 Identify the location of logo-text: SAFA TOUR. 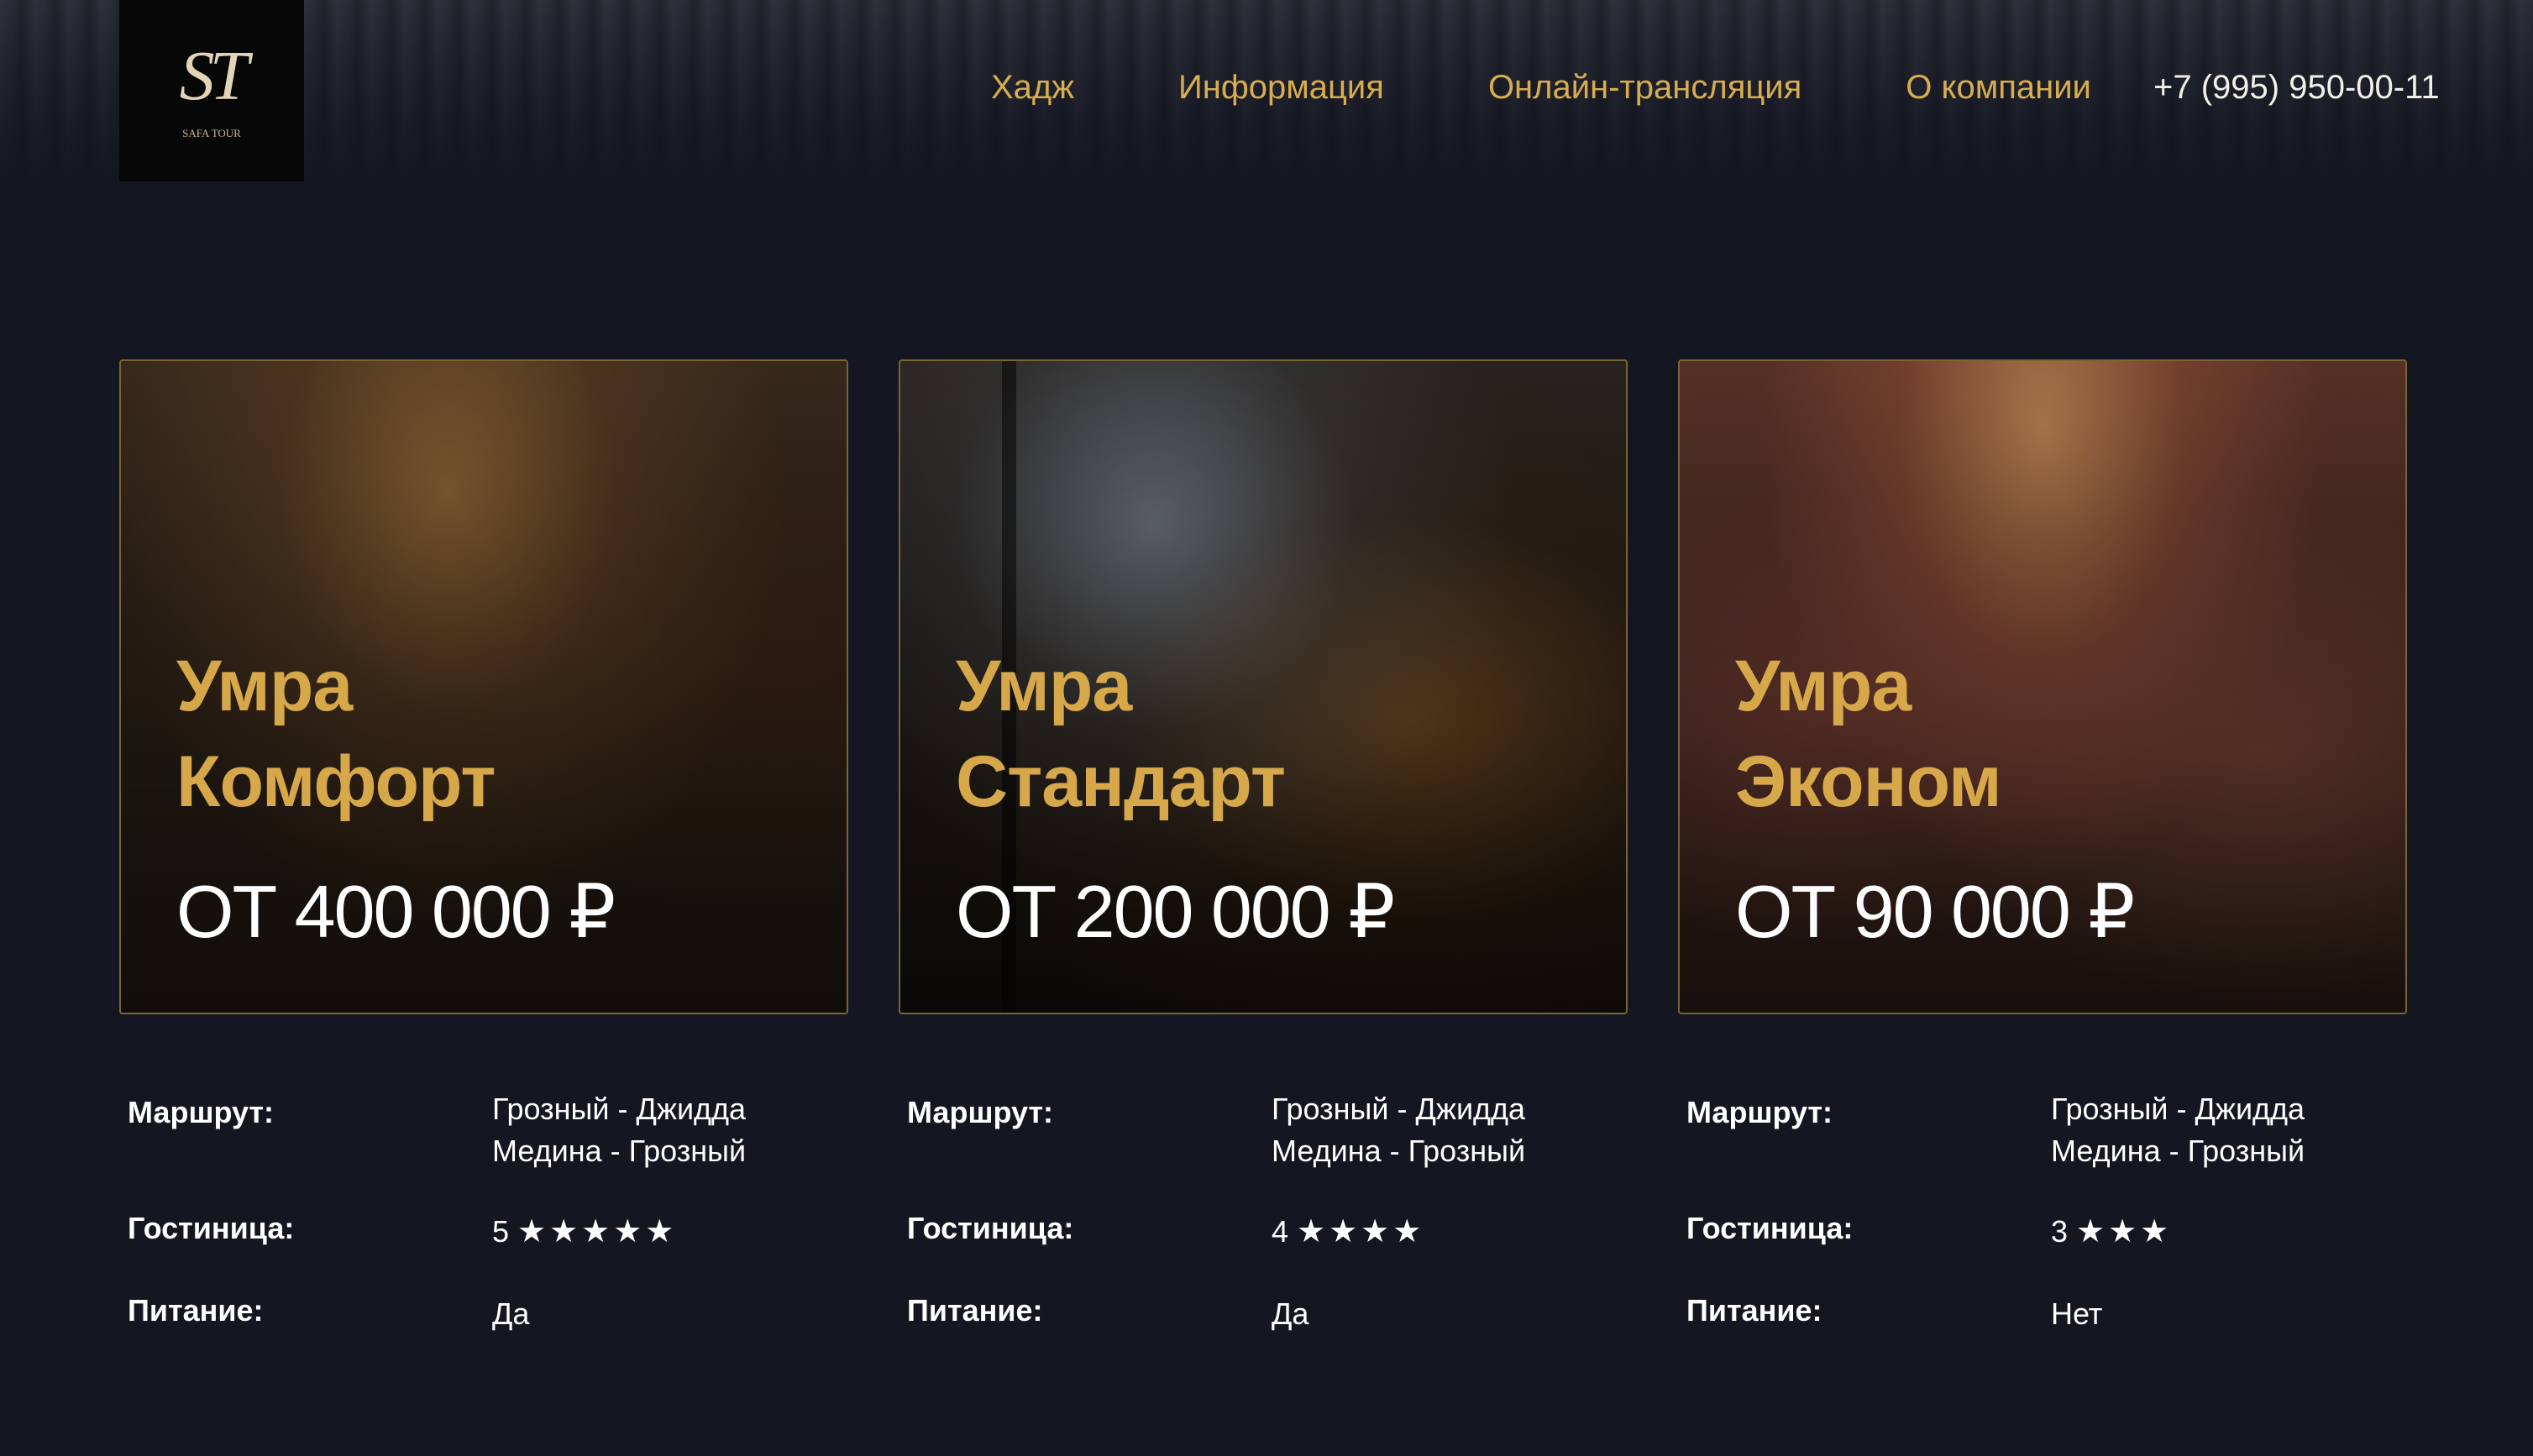
(211, 133).